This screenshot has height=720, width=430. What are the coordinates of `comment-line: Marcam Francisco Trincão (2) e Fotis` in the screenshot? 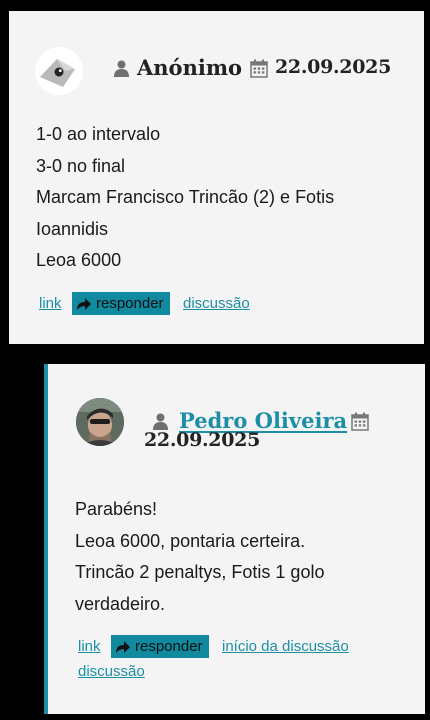 It's located at (185, 197).